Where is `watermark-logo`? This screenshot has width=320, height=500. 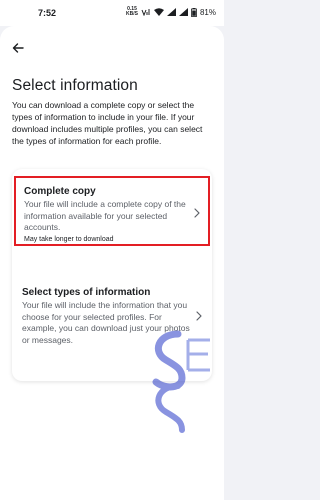 watermark-logo is located at coordinates (181, 381).